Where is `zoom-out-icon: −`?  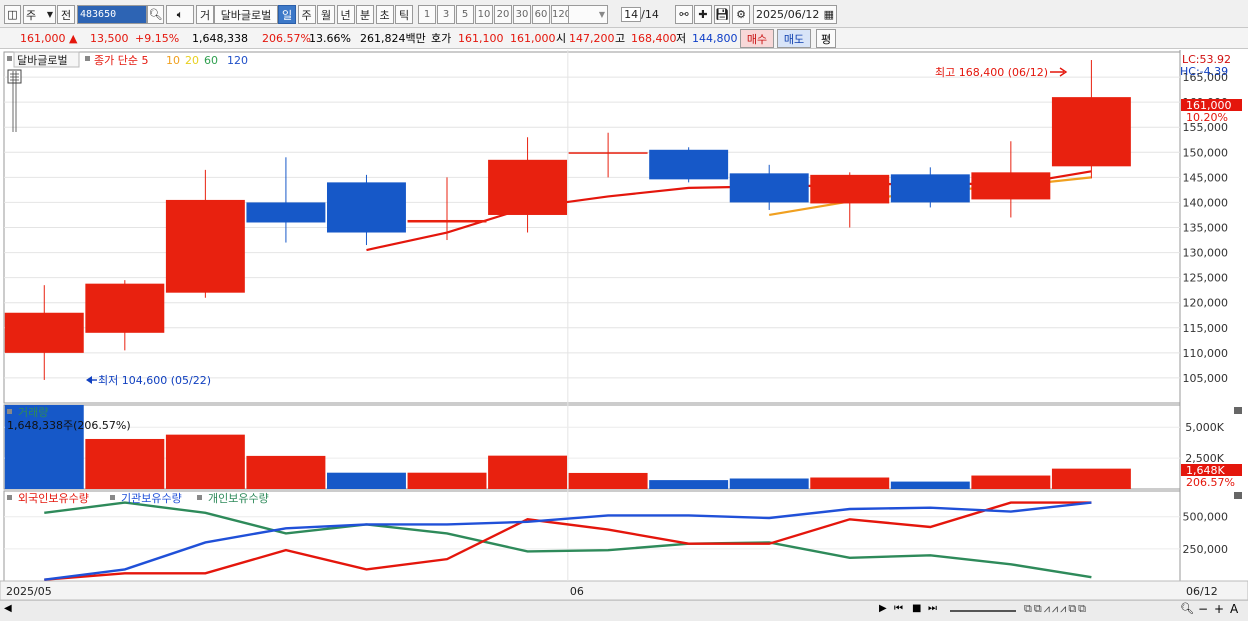
zoom-out-icon: − is located at coordinates (1203, 609).